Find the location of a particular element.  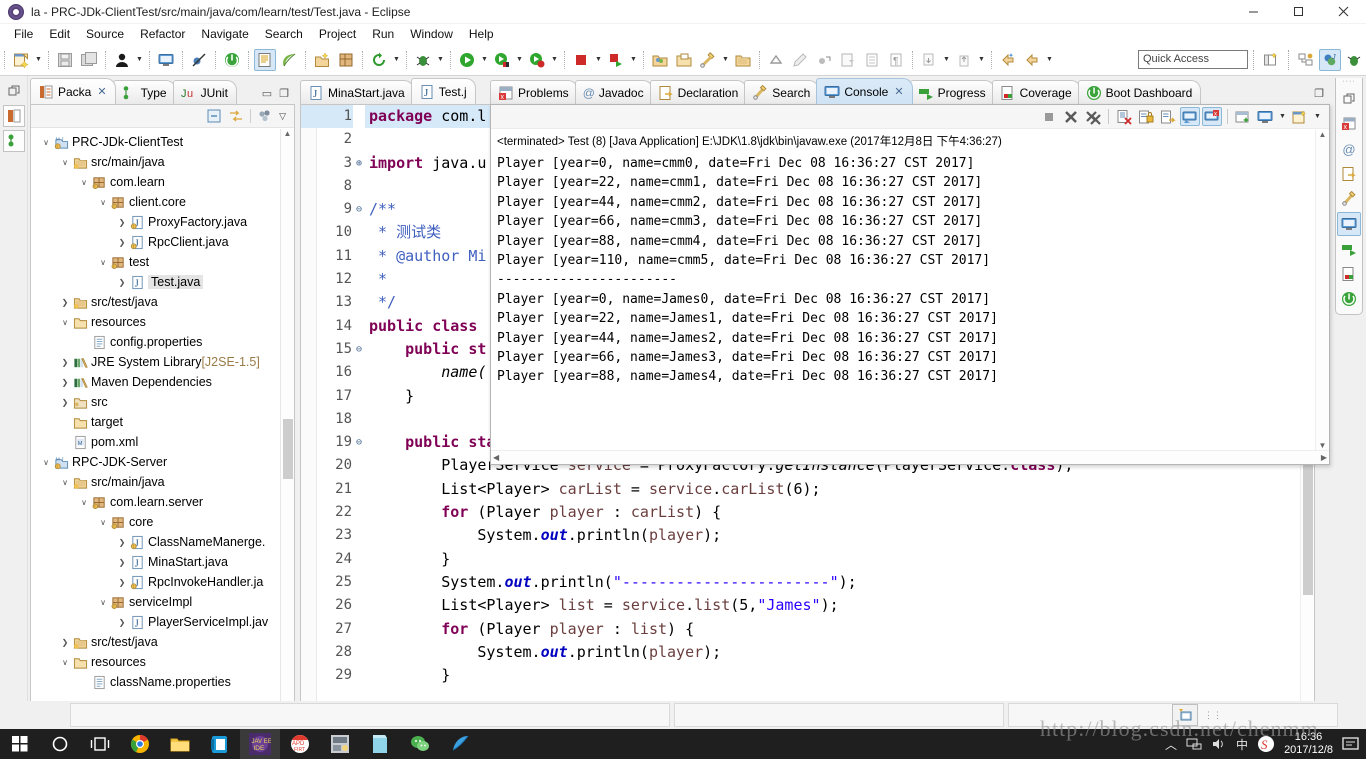

search-toolbar-icon is located at coordinates (708, 60).